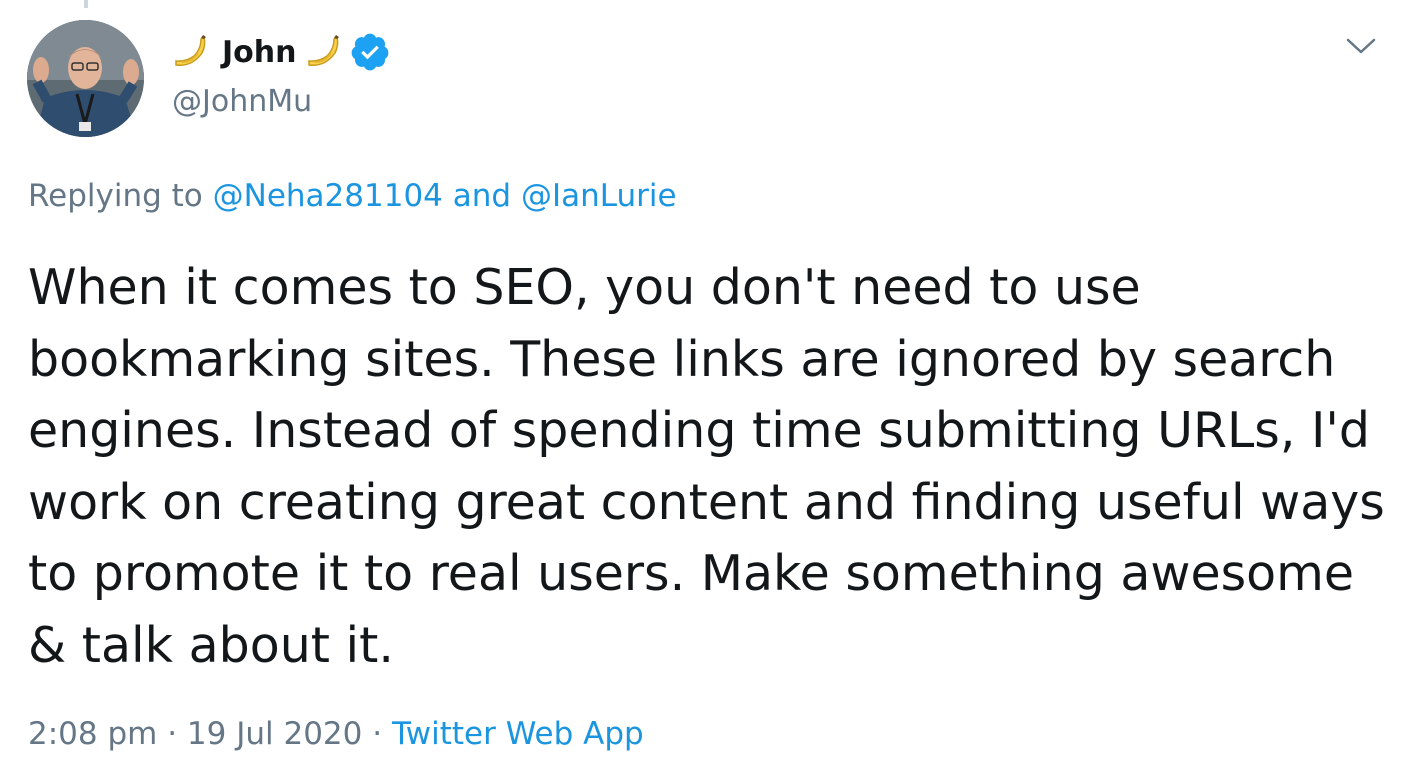 The width and height of the screenshot is (1421, 783). I want to click on chevron-down-icon, so click(1361, 46).